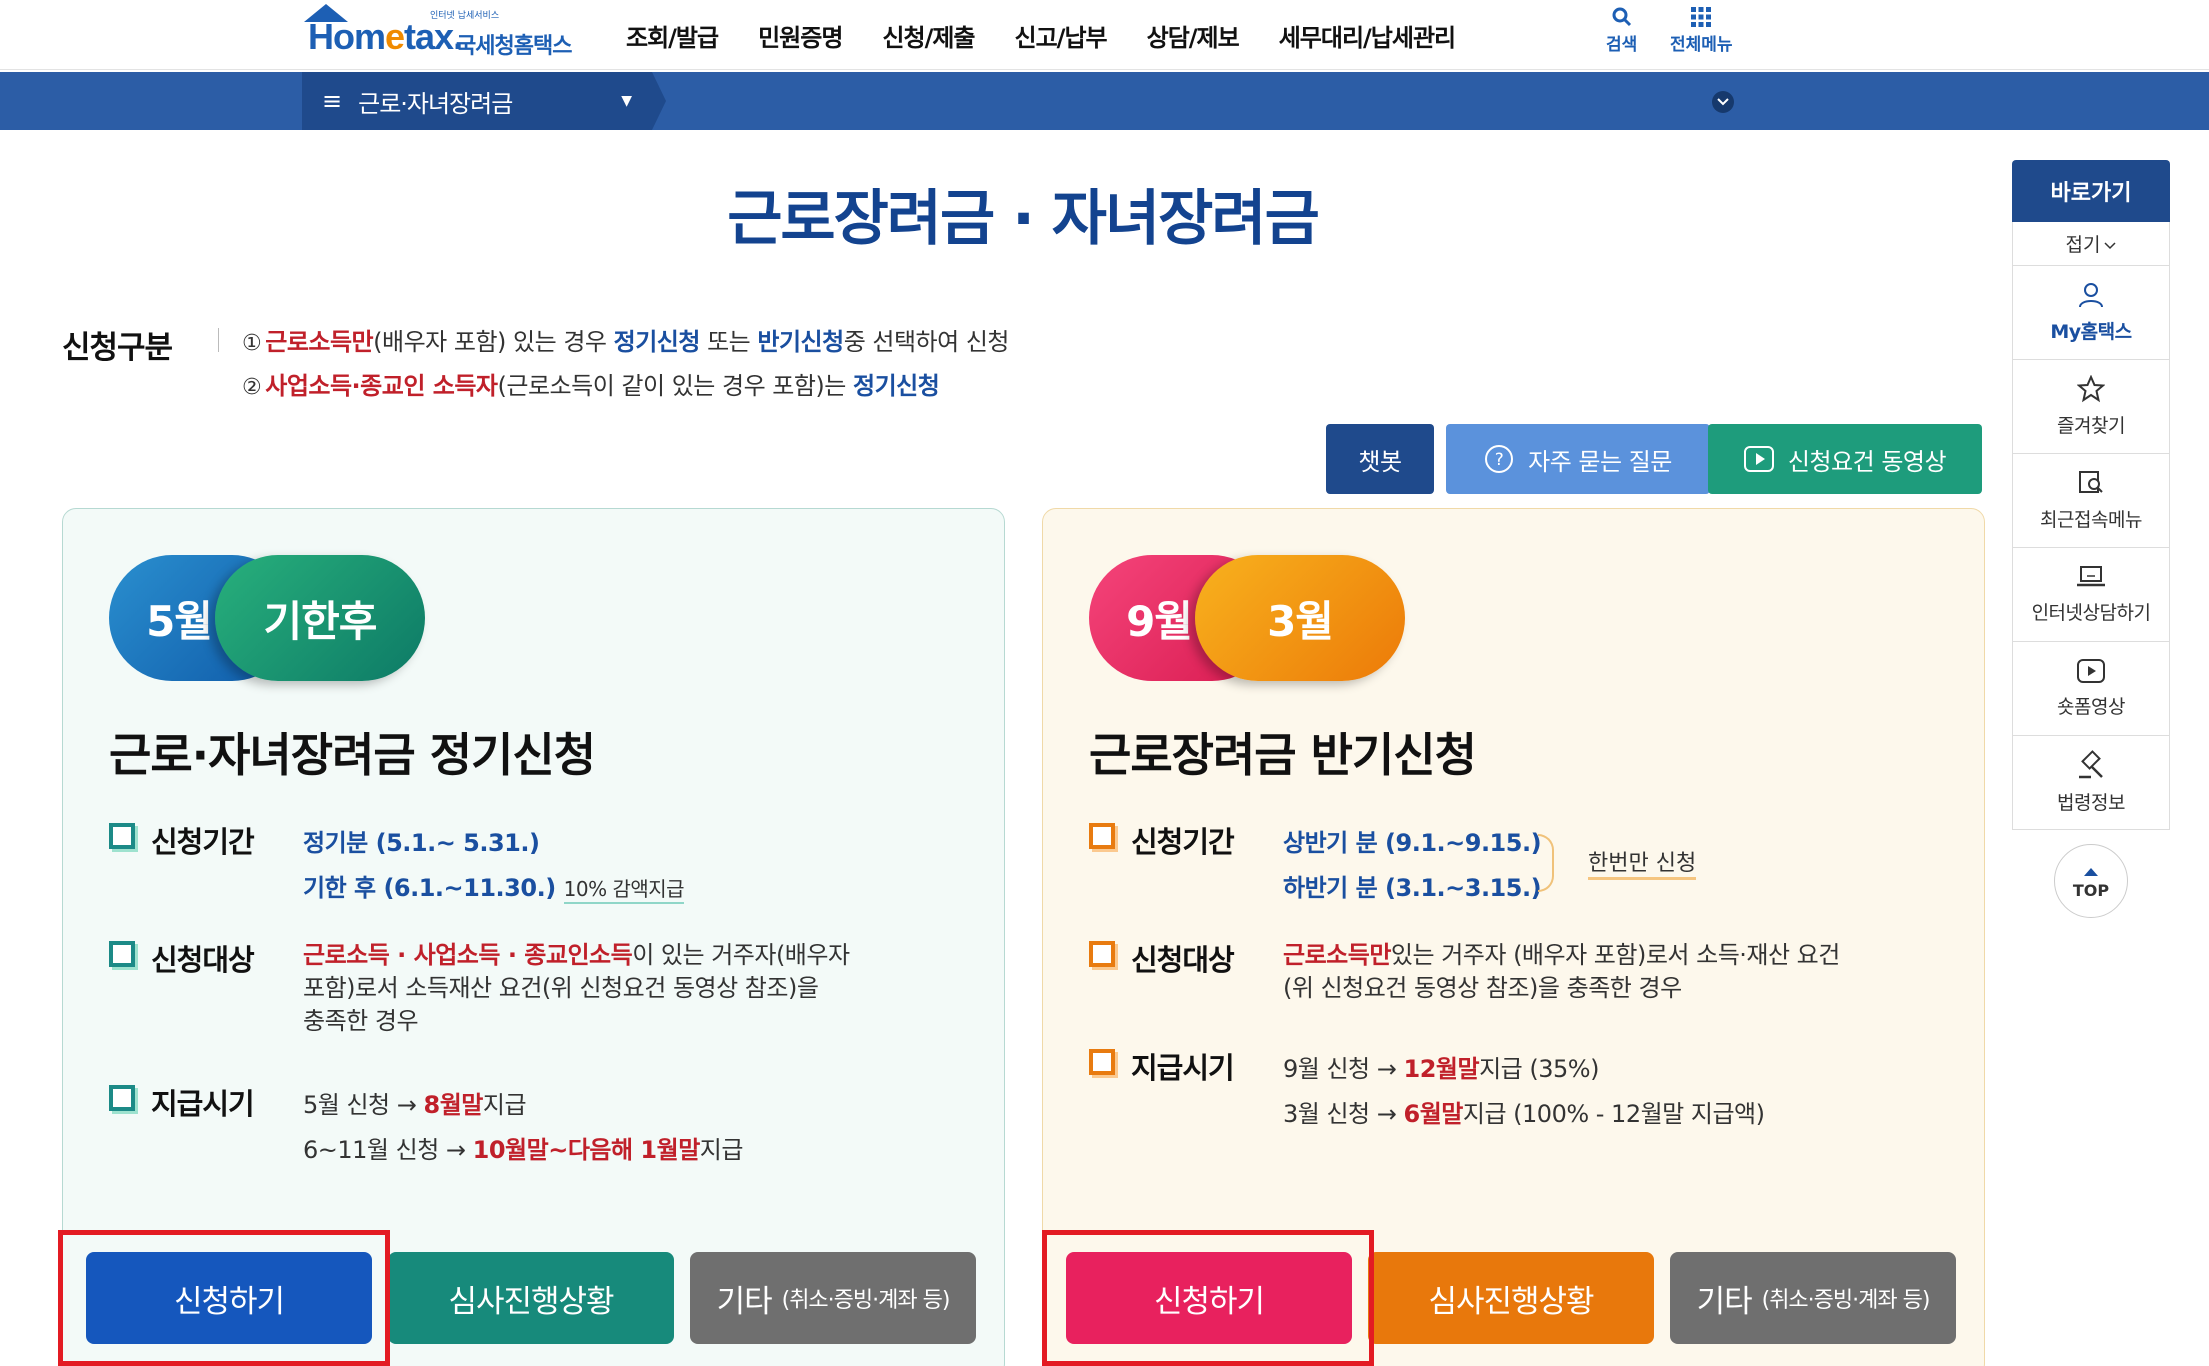  What do you see at coordinates (1723, 102) in the screenshot?
I see `expand-chevron-icon` at bounding box center [1723, 102].